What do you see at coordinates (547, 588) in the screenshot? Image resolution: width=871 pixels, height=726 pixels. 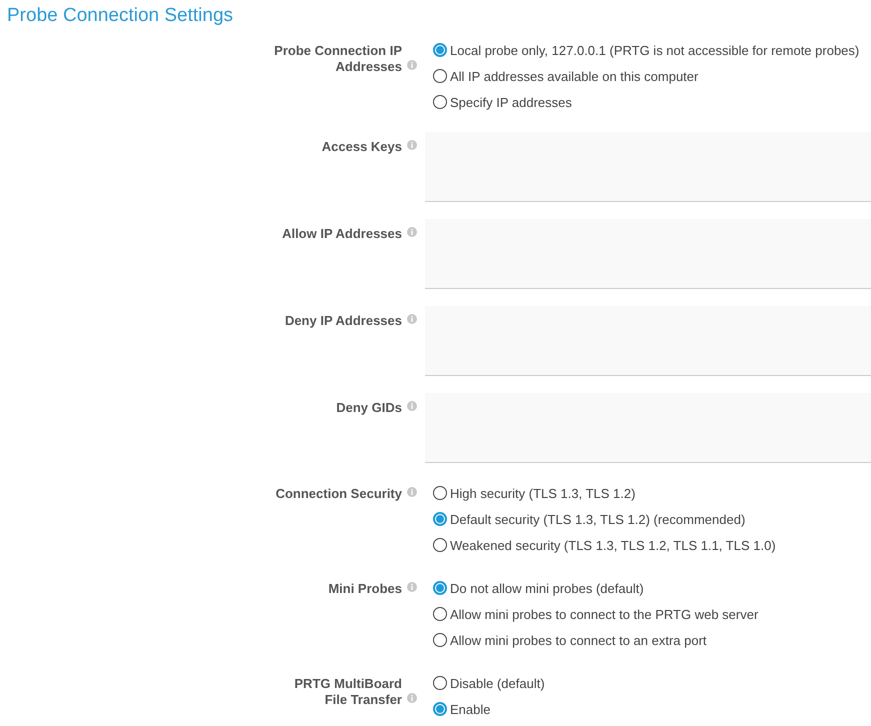 I see `option-label: Do not allow mini probes (default)` at bounding box center [547, 588].